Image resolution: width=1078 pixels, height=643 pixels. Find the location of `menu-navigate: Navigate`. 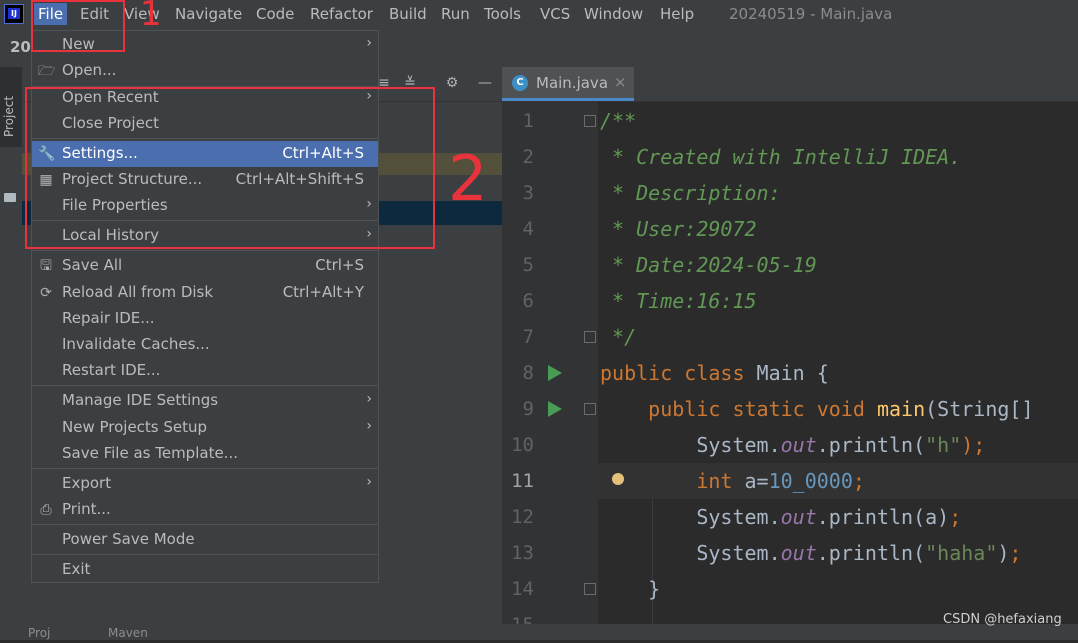

menu-navigate: Navigate is located at coordinates (208, 14).